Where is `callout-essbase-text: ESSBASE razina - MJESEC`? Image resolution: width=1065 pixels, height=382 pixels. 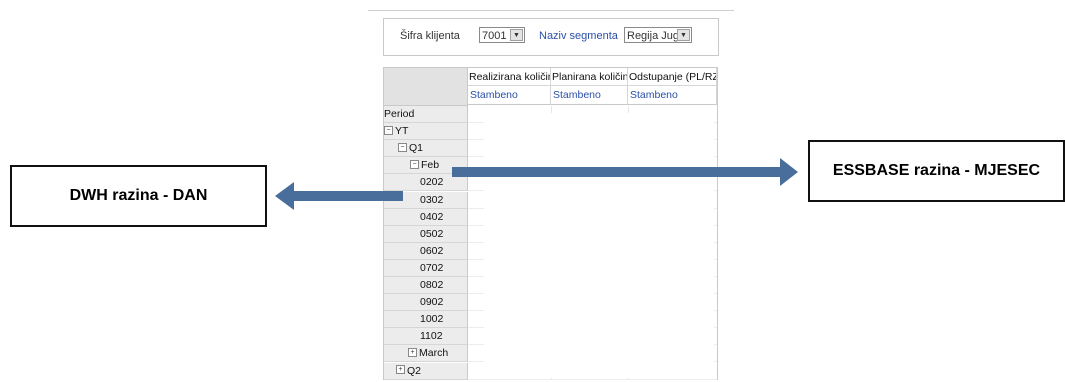 callout-essbase-text: ESSBASE razina - MJESEC is located at coordinates (936, 170).